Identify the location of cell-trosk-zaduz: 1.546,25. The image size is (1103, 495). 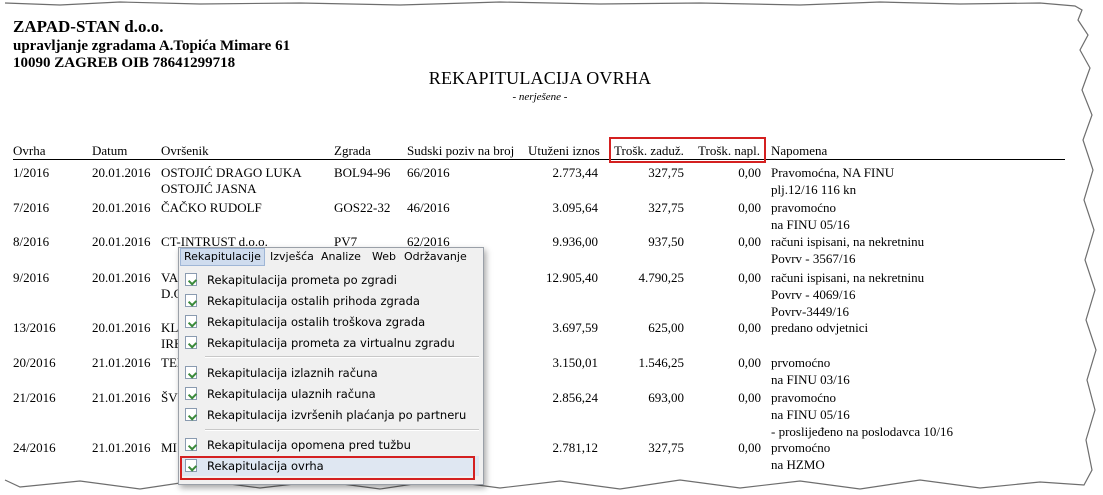
(661, 362).